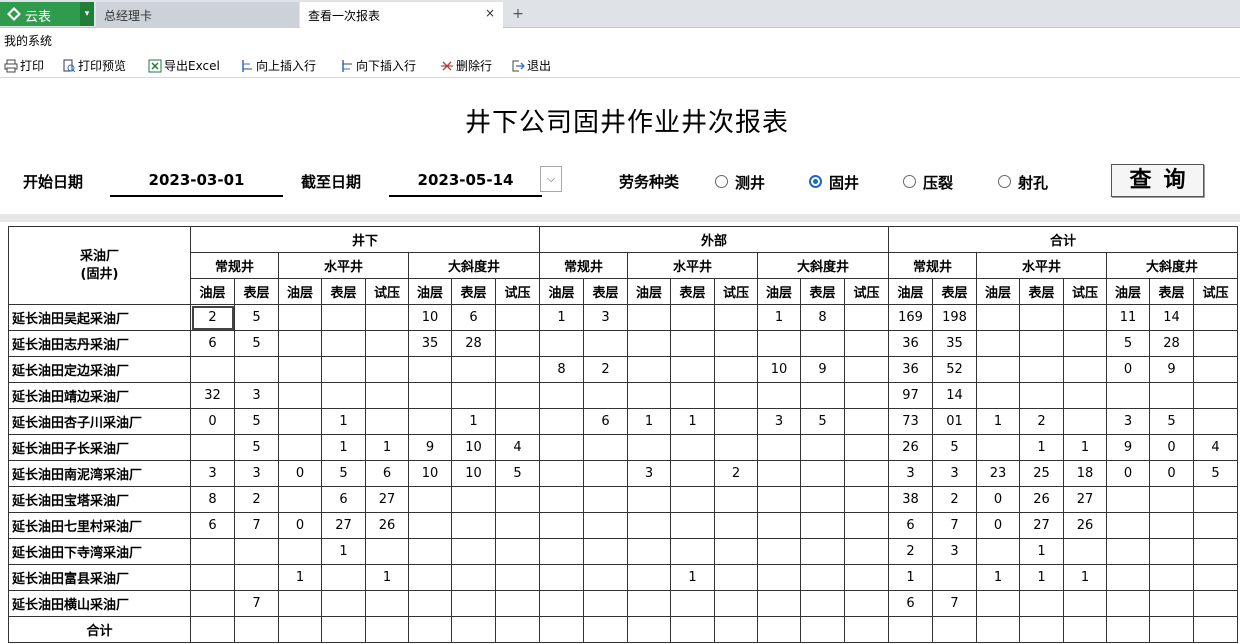 Image resolution: width=1240 pixels, height=644 pixels. I want to click on query-button: 查询, so click(1157, 180).